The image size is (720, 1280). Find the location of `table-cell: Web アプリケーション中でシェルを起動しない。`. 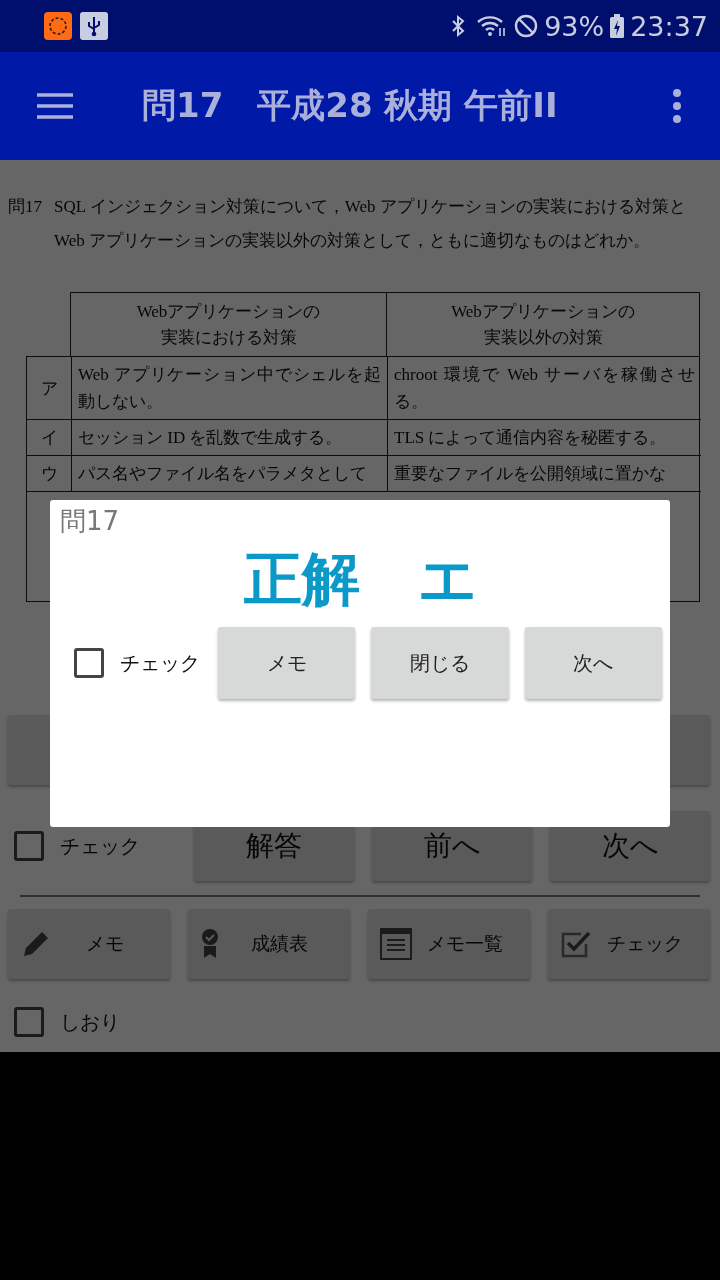

table-cell: Web アプリケーション中でシェルを起動しない。 is located at coordinates (229, 388).